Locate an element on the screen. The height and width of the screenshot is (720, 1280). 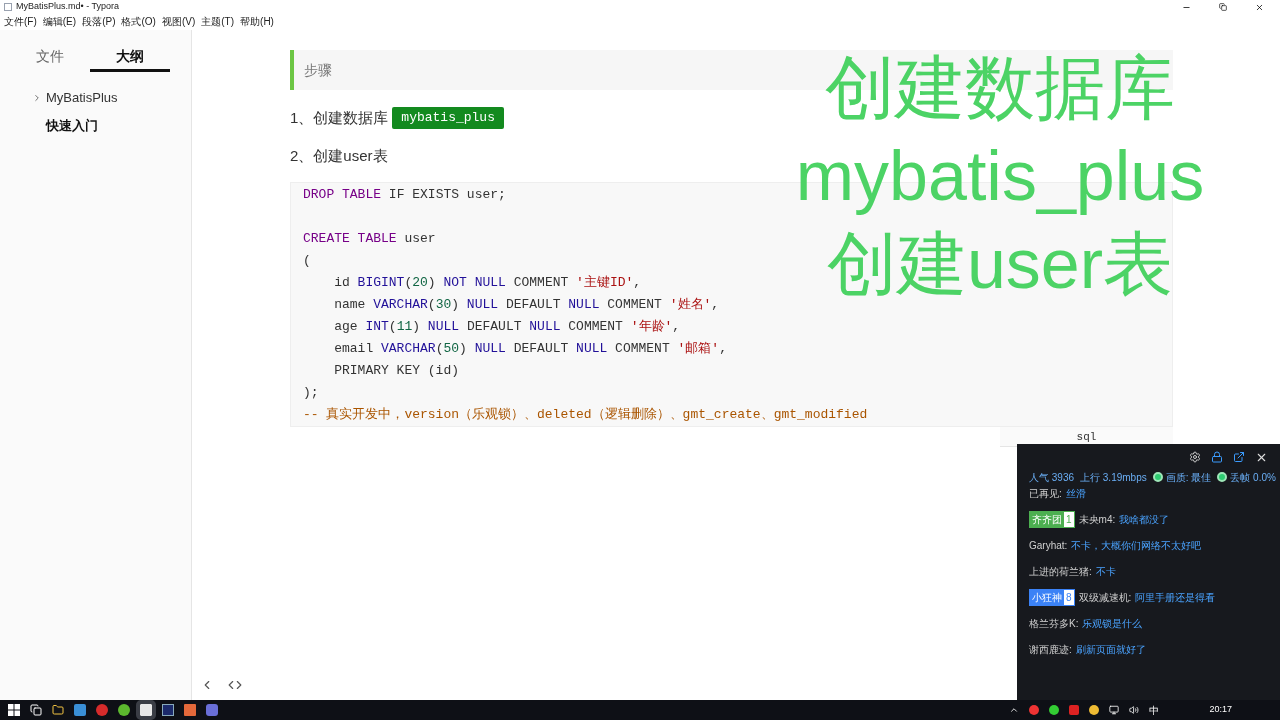
chat-username: 上进的荷兰猪: is located at coordinates (1060, 571).